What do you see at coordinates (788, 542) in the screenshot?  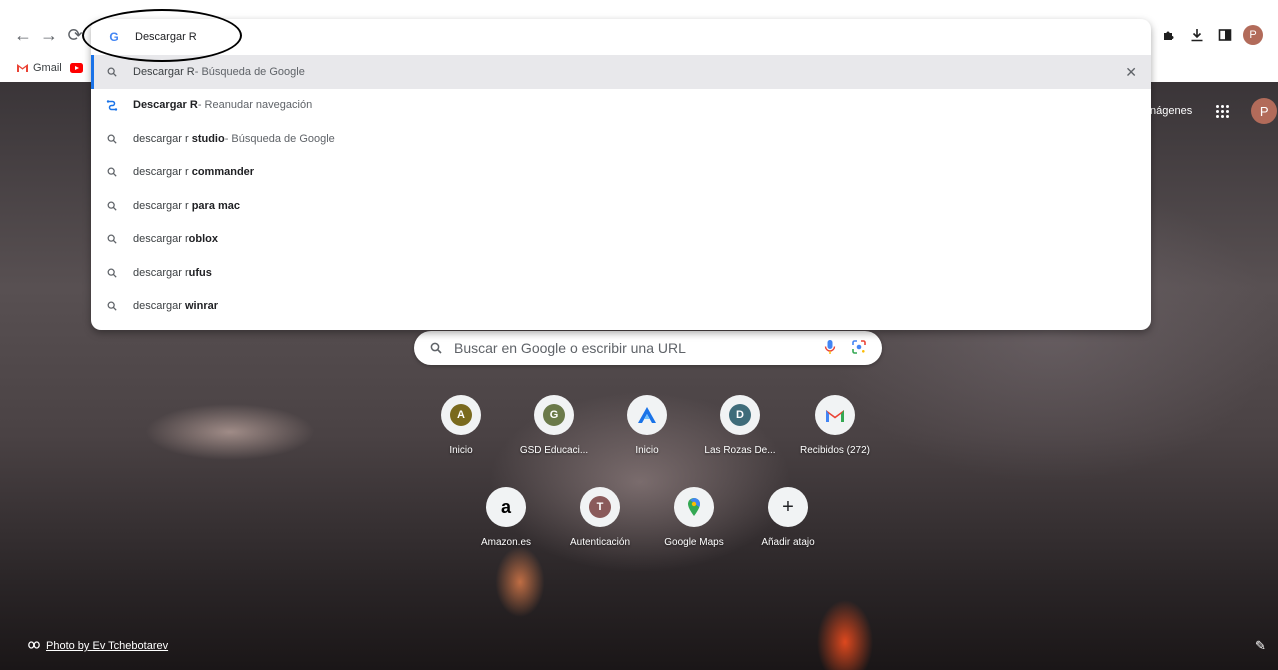 I see `shortcut-label: Añadir atajo` at bounding box center [788, 542].